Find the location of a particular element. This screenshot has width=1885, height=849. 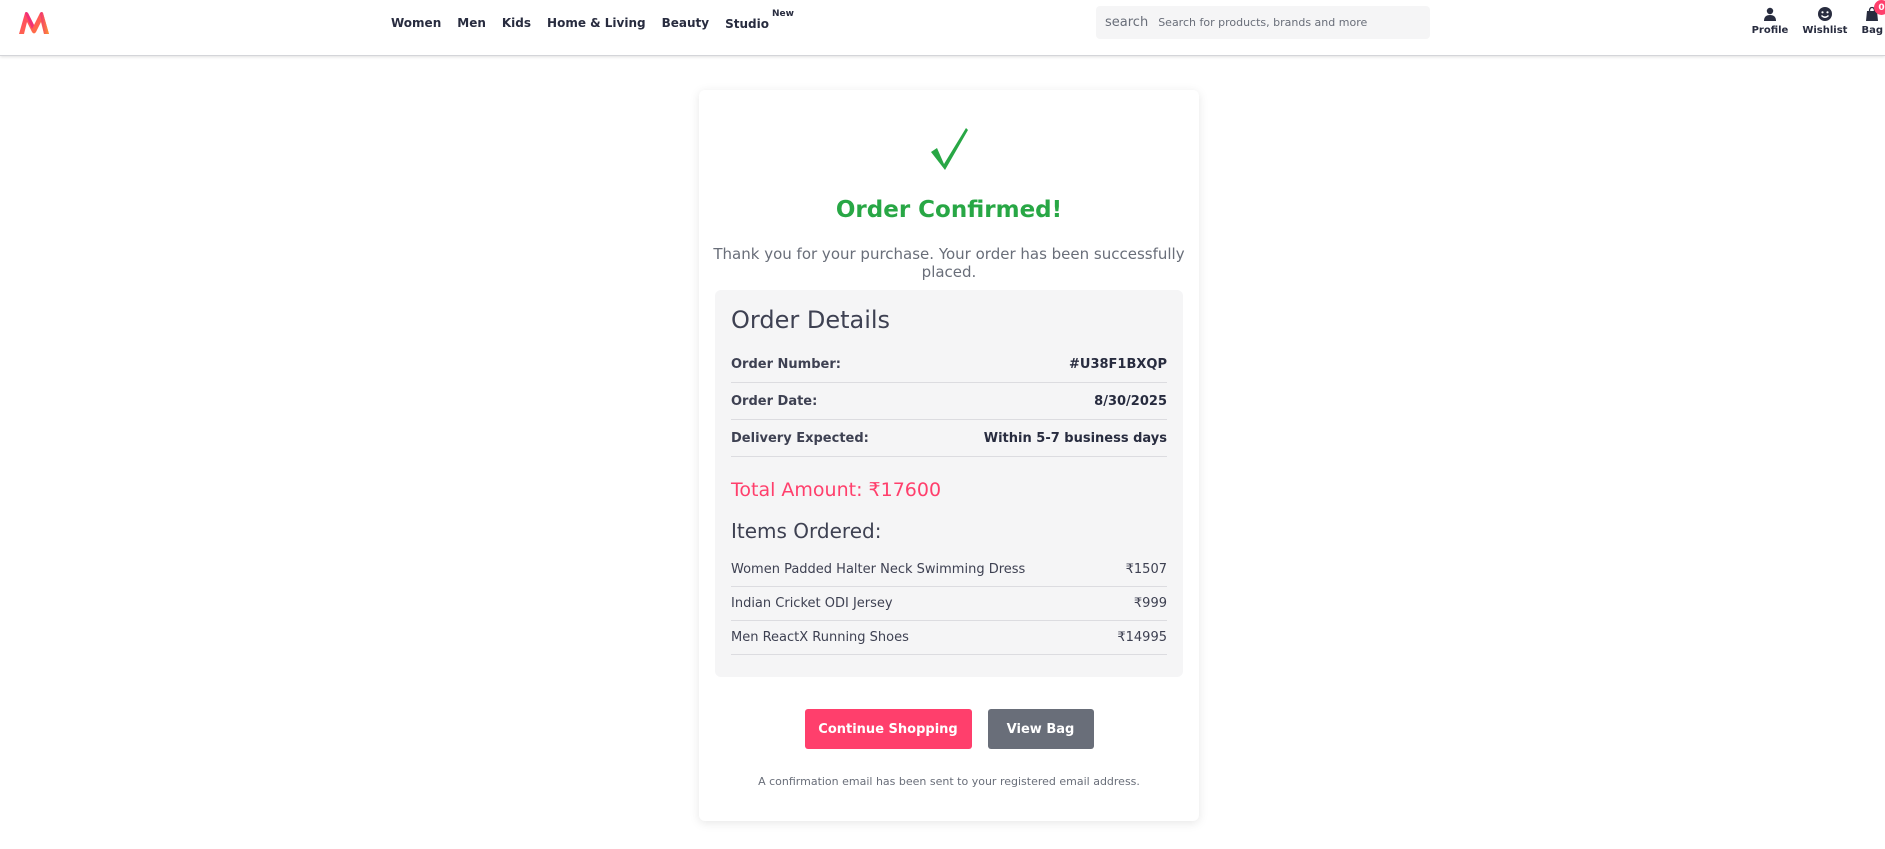

items-ordered-title: Items Ordered: is located at coordinates (806, 531).